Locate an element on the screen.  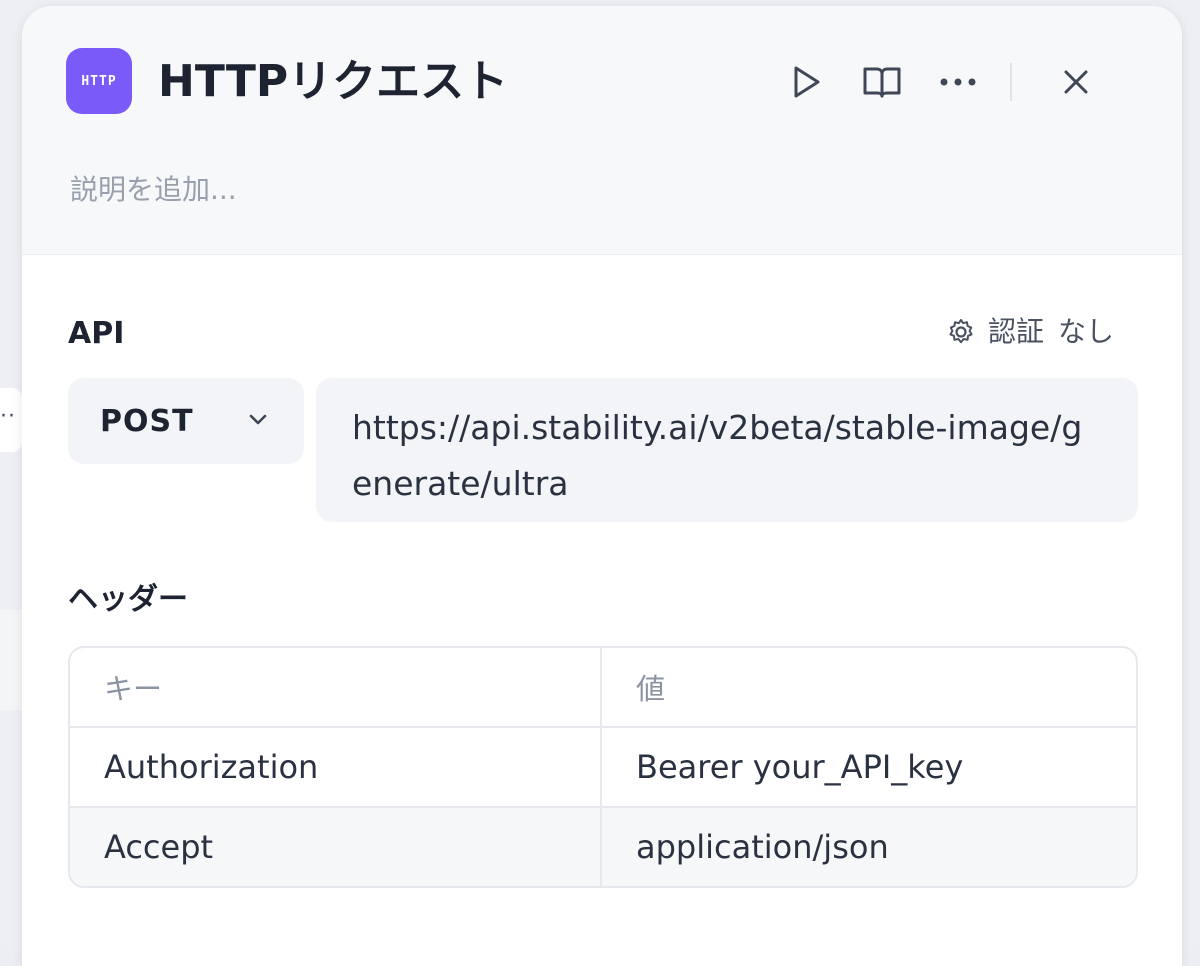
close-icon is located at coordinates (1076, 82).